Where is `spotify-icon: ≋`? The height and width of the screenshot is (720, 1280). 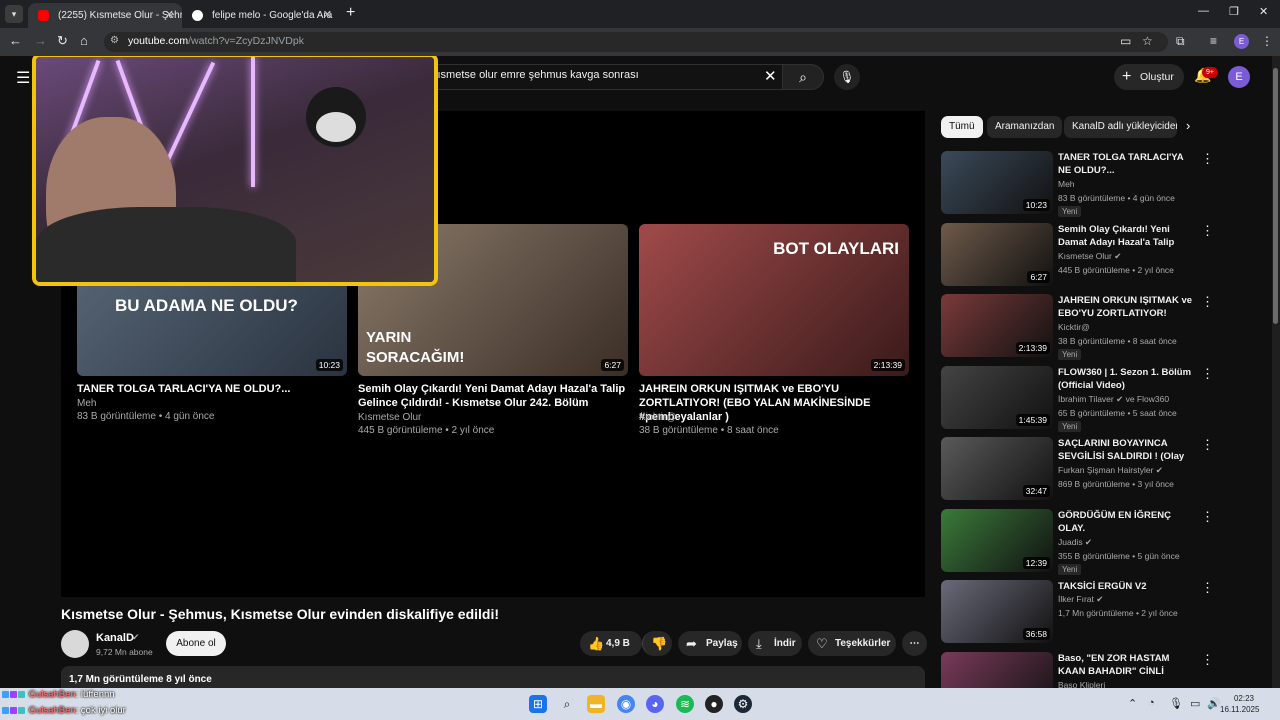 spotify-icon: ≋ is located at coordinates (685, 704).